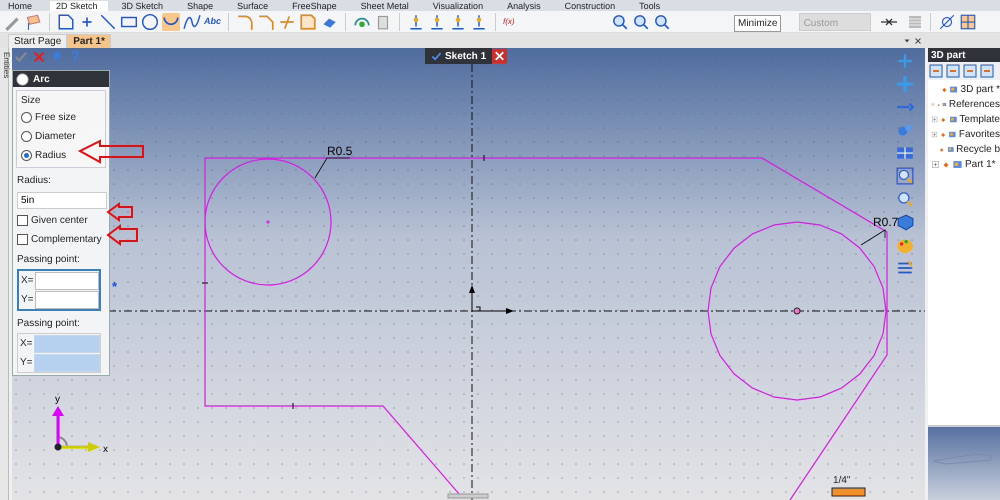 The image size is (1000, 500). What do you see at coordinates (980, 89) in the screenshot?
I see `tree-item: 3D part *` at bounding box center [980, 89].